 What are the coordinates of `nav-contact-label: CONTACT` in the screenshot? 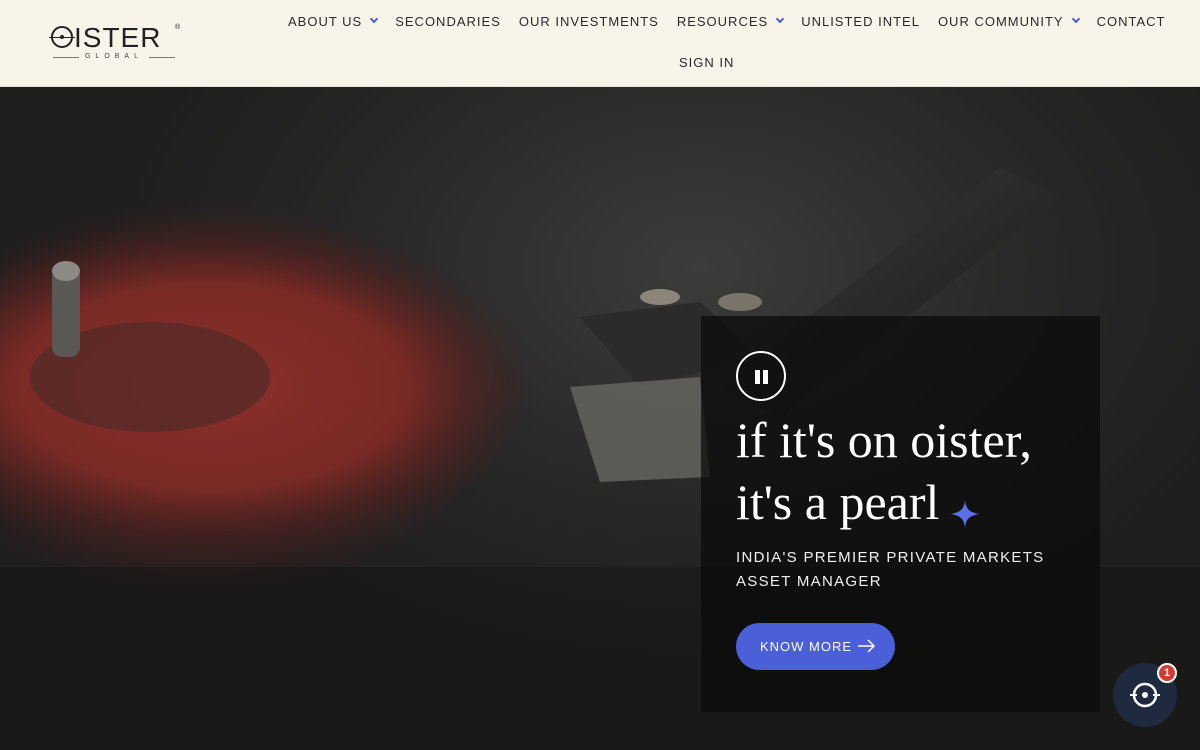 It's located at (1131, 21).